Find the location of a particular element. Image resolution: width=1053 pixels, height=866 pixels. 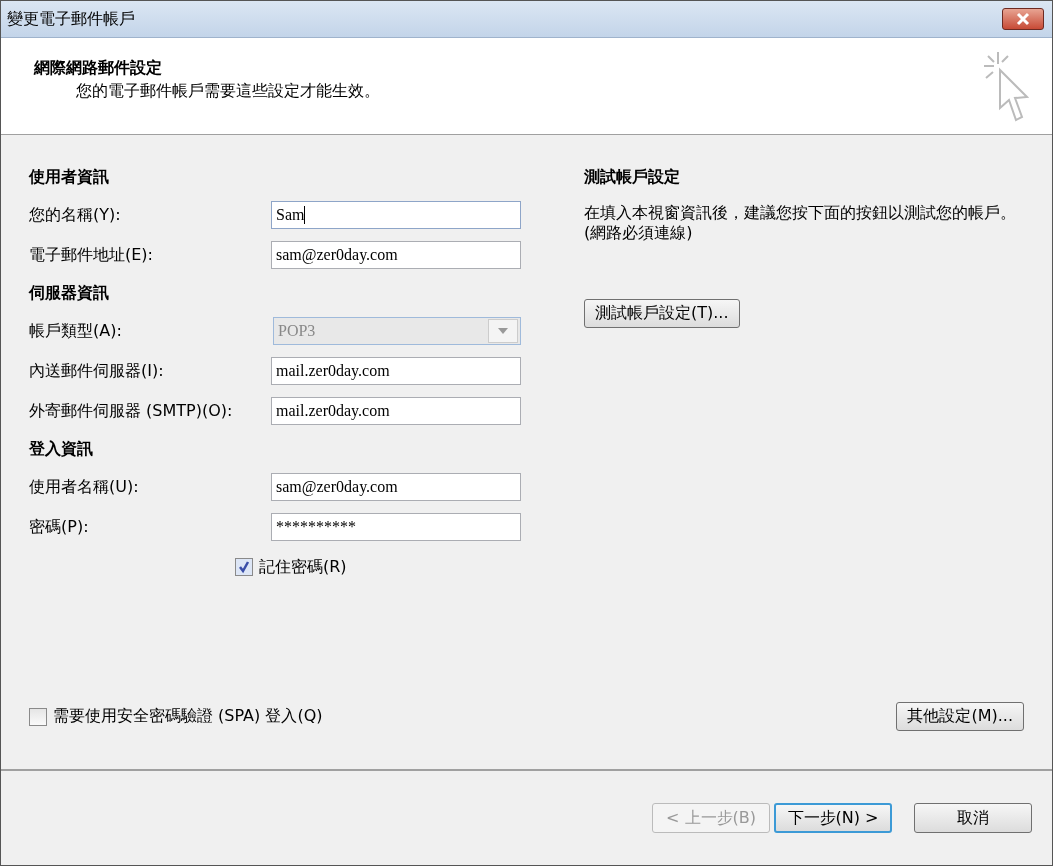

field-label: 電子郵件地址(E): is located at coordinates (91, 255).